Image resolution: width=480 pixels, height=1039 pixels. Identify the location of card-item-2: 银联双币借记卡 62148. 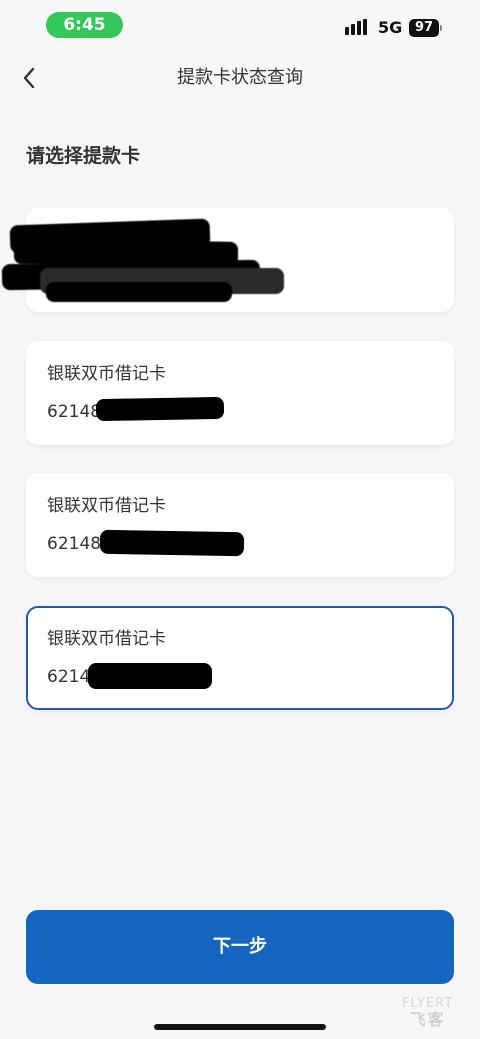
(240, 393).